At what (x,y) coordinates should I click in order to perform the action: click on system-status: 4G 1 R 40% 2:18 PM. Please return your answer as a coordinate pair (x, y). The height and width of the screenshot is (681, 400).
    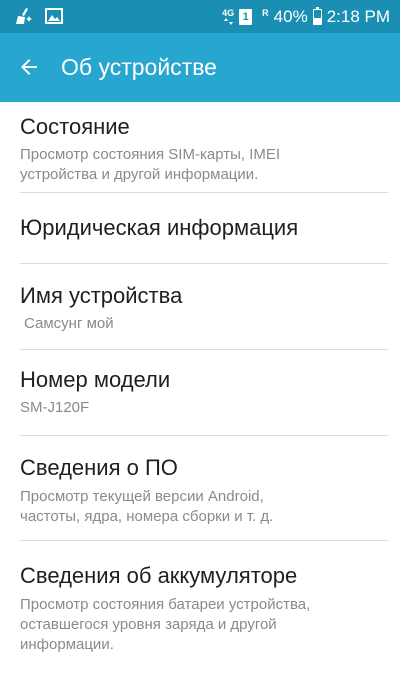
    Looking at the image, I should click on (306, 16).